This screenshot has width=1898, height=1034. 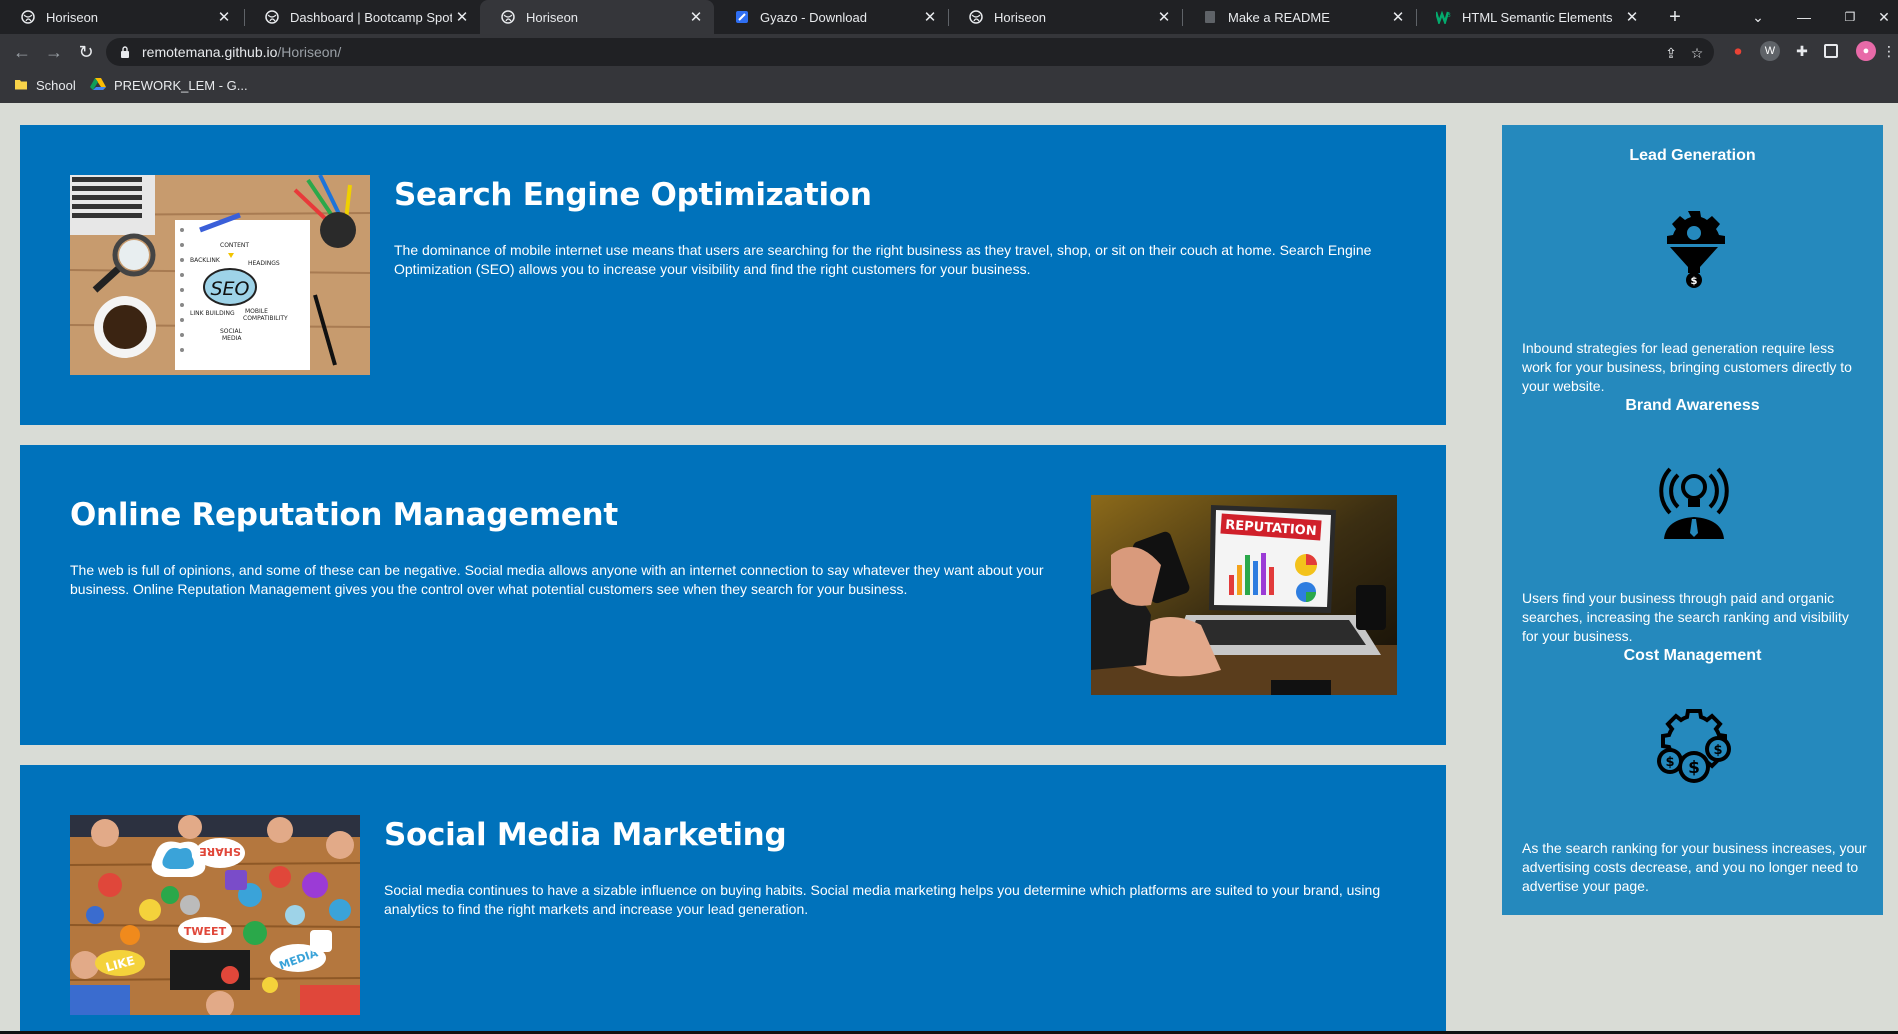 I want to click on svg-text: COMPATIBILITY, so click(x=265, y=318).